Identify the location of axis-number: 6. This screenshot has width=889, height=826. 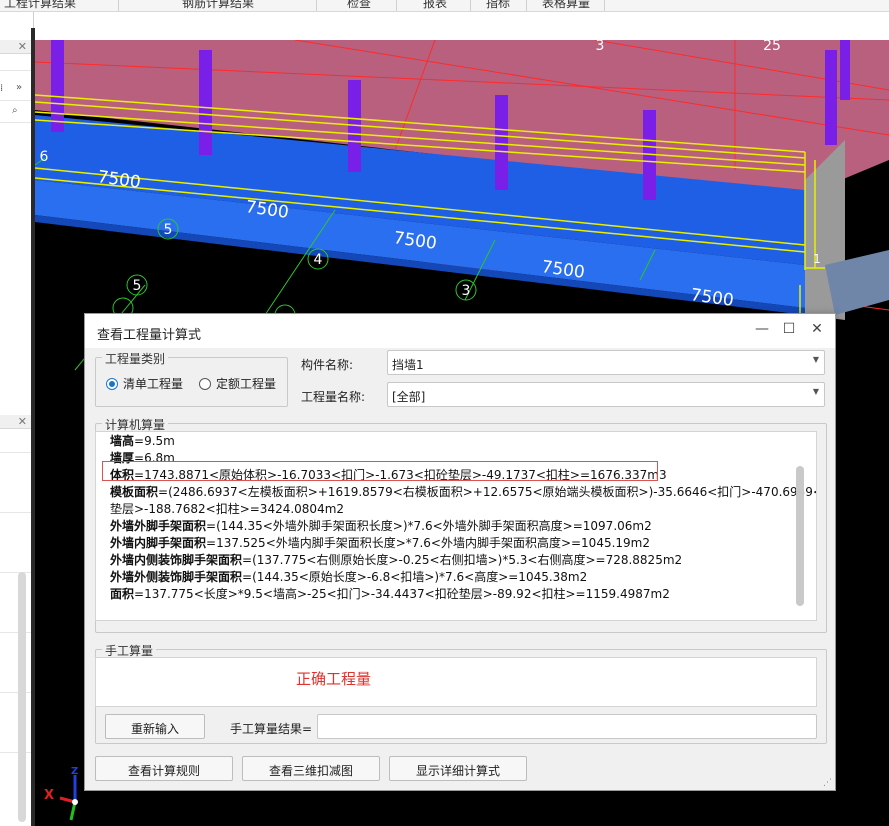
(44, 157).